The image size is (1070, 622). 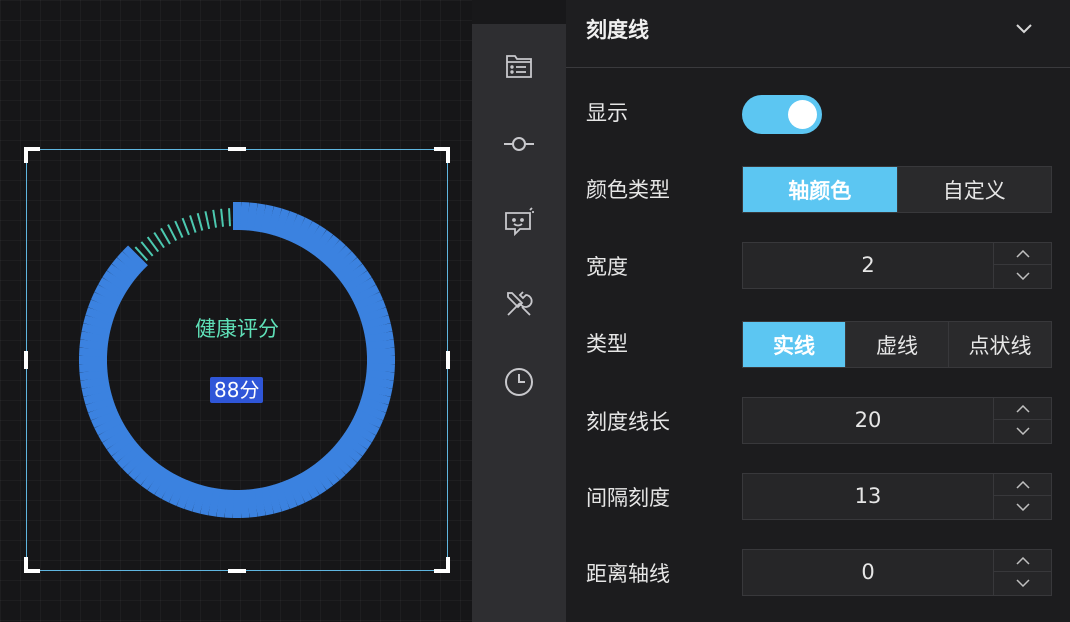 I want to click on toggle-knob, so click(x=802, y=114).